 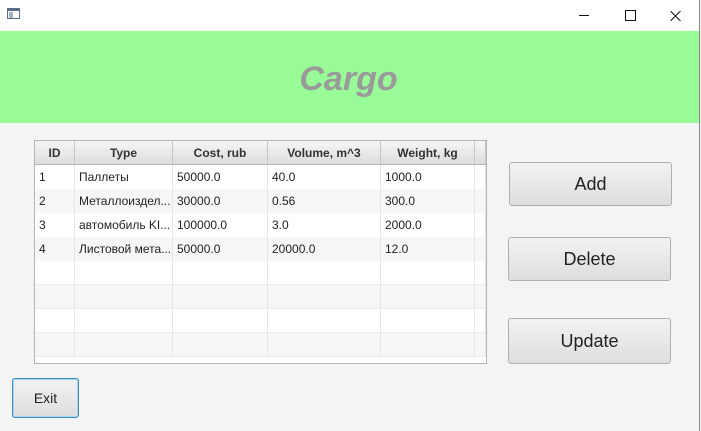 I want to click on table-row: 3 автомобиль KI... 100000.0 3.0 2000.0, so click(x=260, y=225).